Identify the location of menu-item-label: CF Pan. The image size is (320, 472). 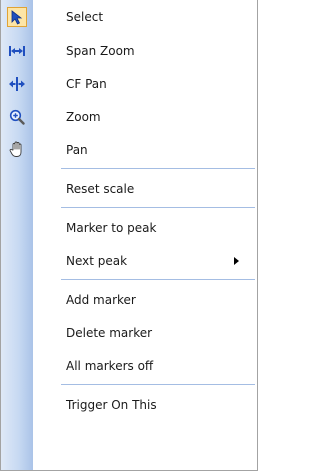
(86, 83).